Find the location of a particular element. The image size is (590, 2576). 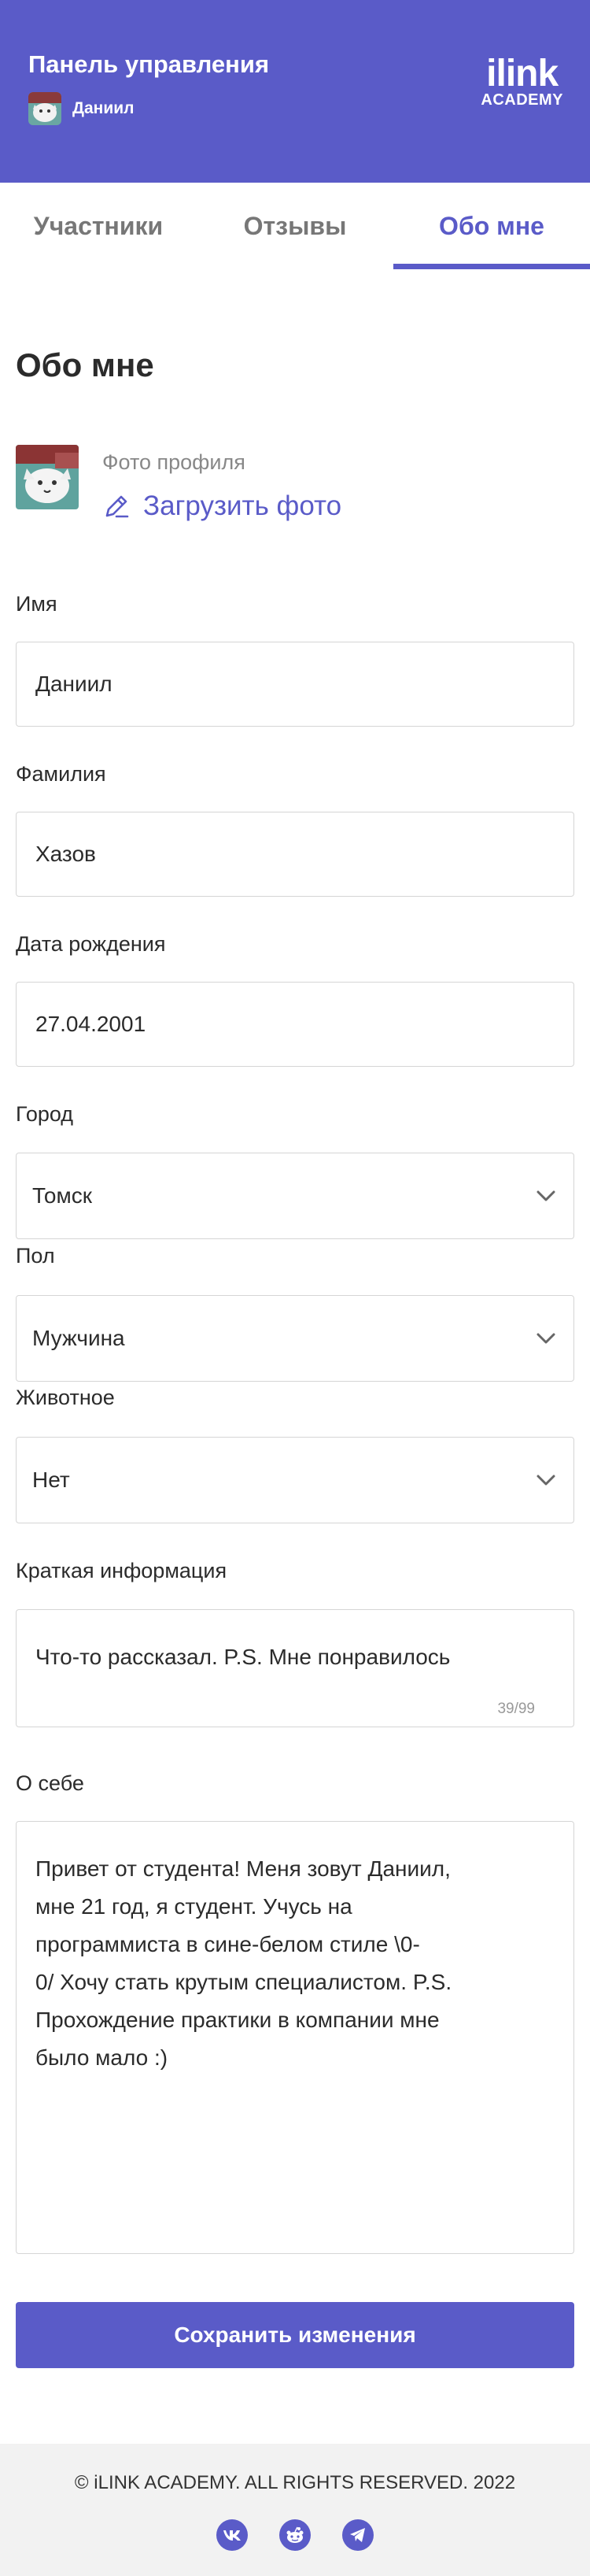

photo-label: Фото профиля is located at coordinates (173, 462).